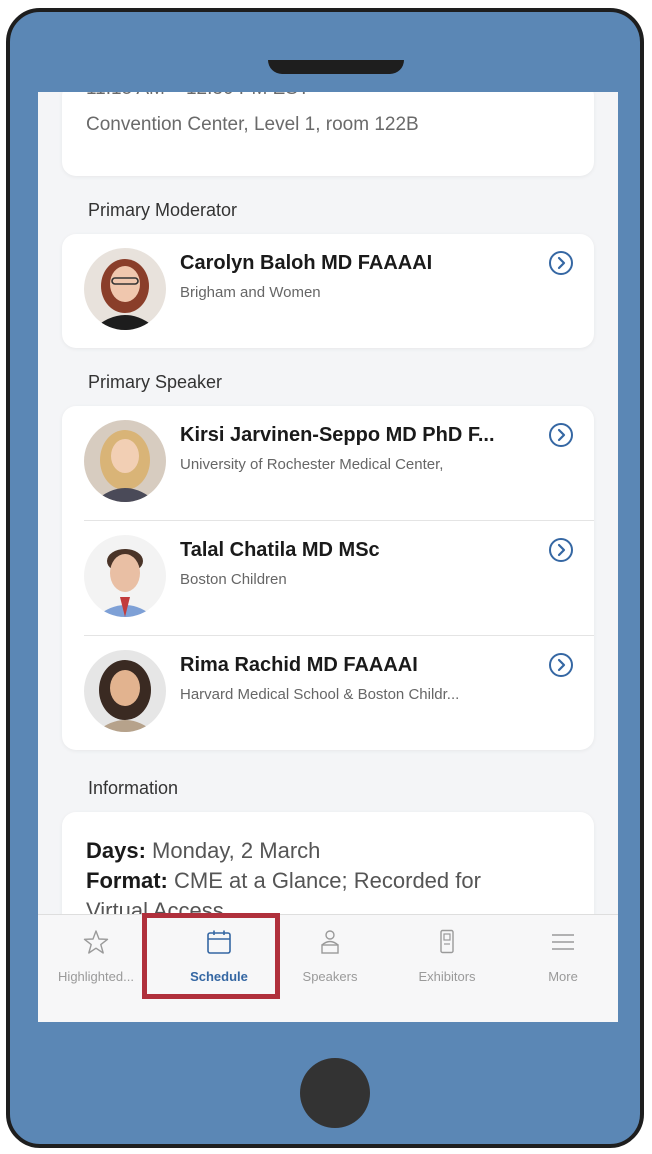 This screenshot has height=1154, width=652. I want to click on hamburger-menu-icon, so click(563, 942).